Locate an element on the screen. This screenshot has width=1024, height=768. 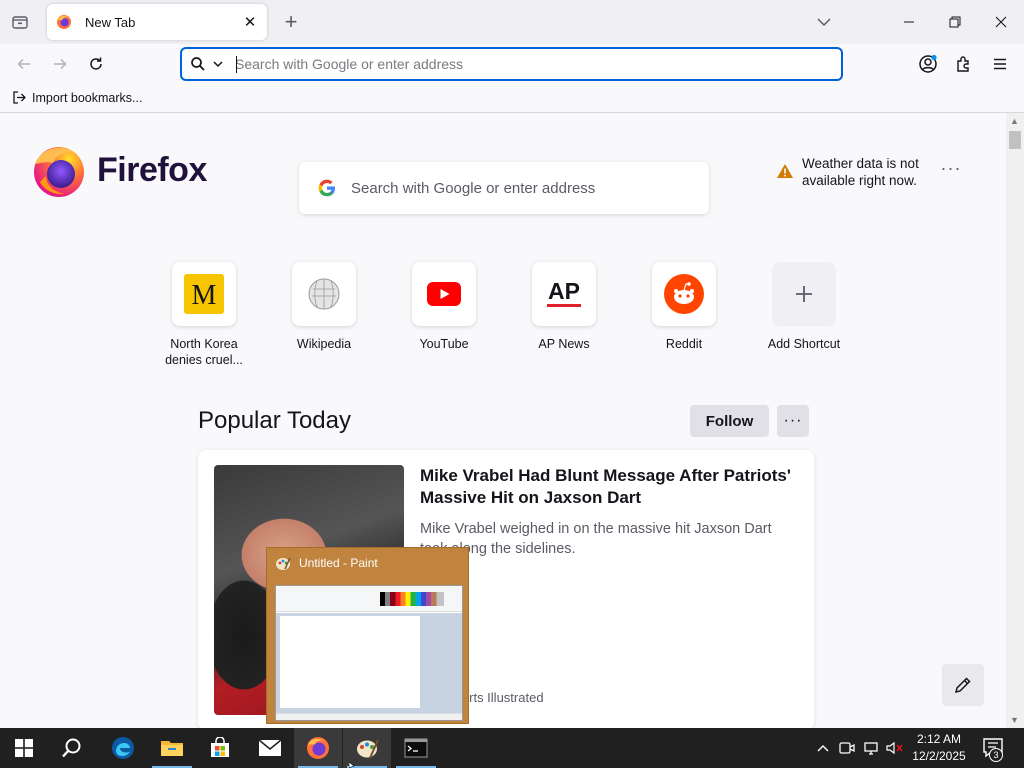
paint-preview-thumbnail is located at coordinates (369, 653).